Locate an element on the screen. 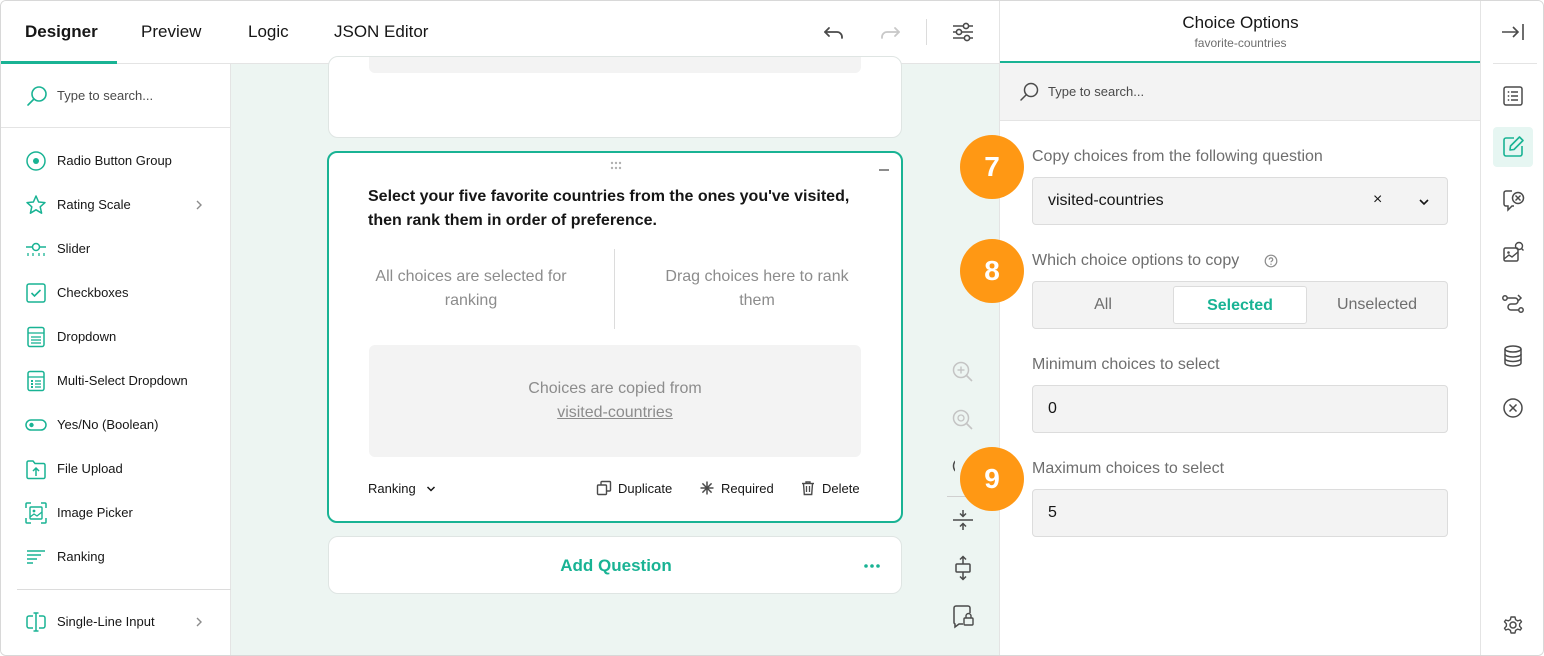  copy-from-value: visited-countries is located at coordinates (1106, 200).